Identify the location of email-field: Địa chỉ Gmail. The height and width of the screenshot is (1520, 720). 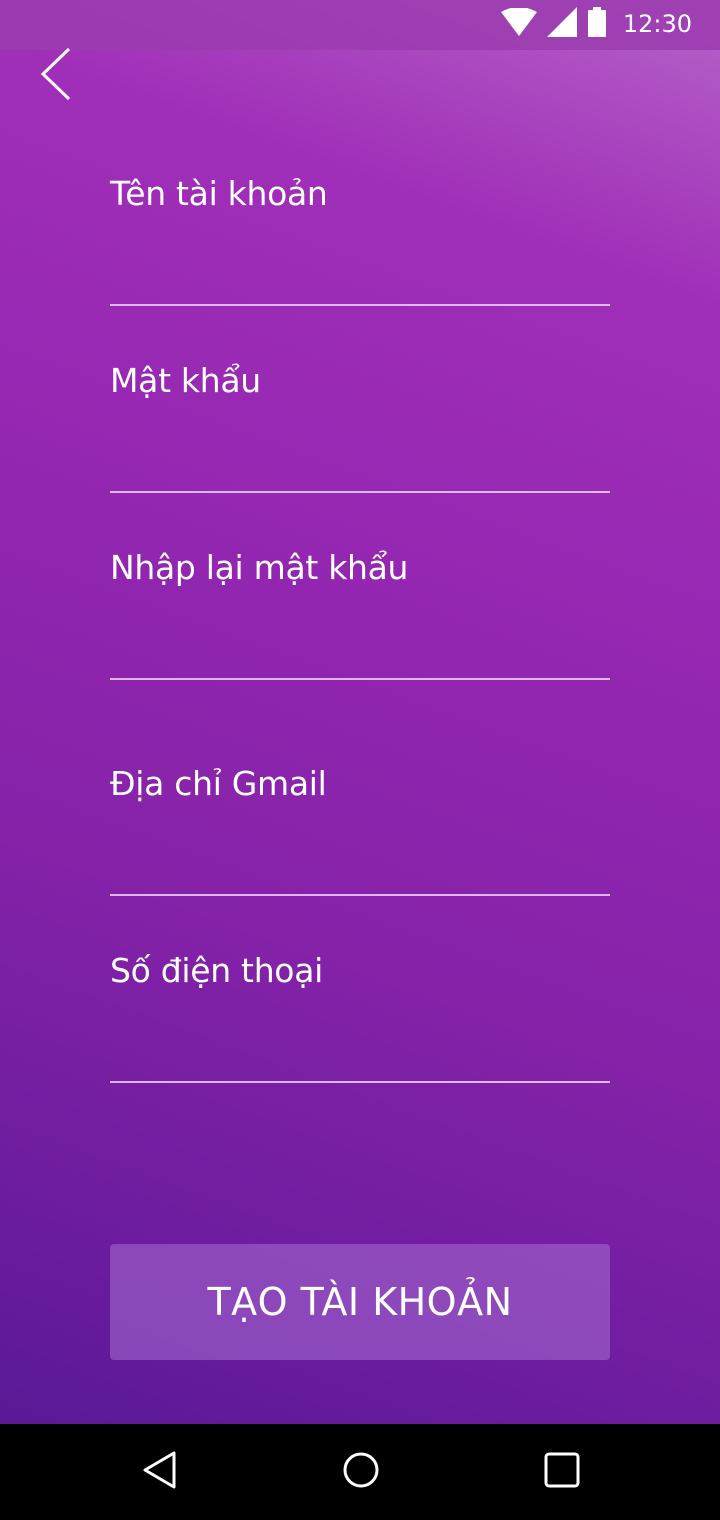
(360, 830).